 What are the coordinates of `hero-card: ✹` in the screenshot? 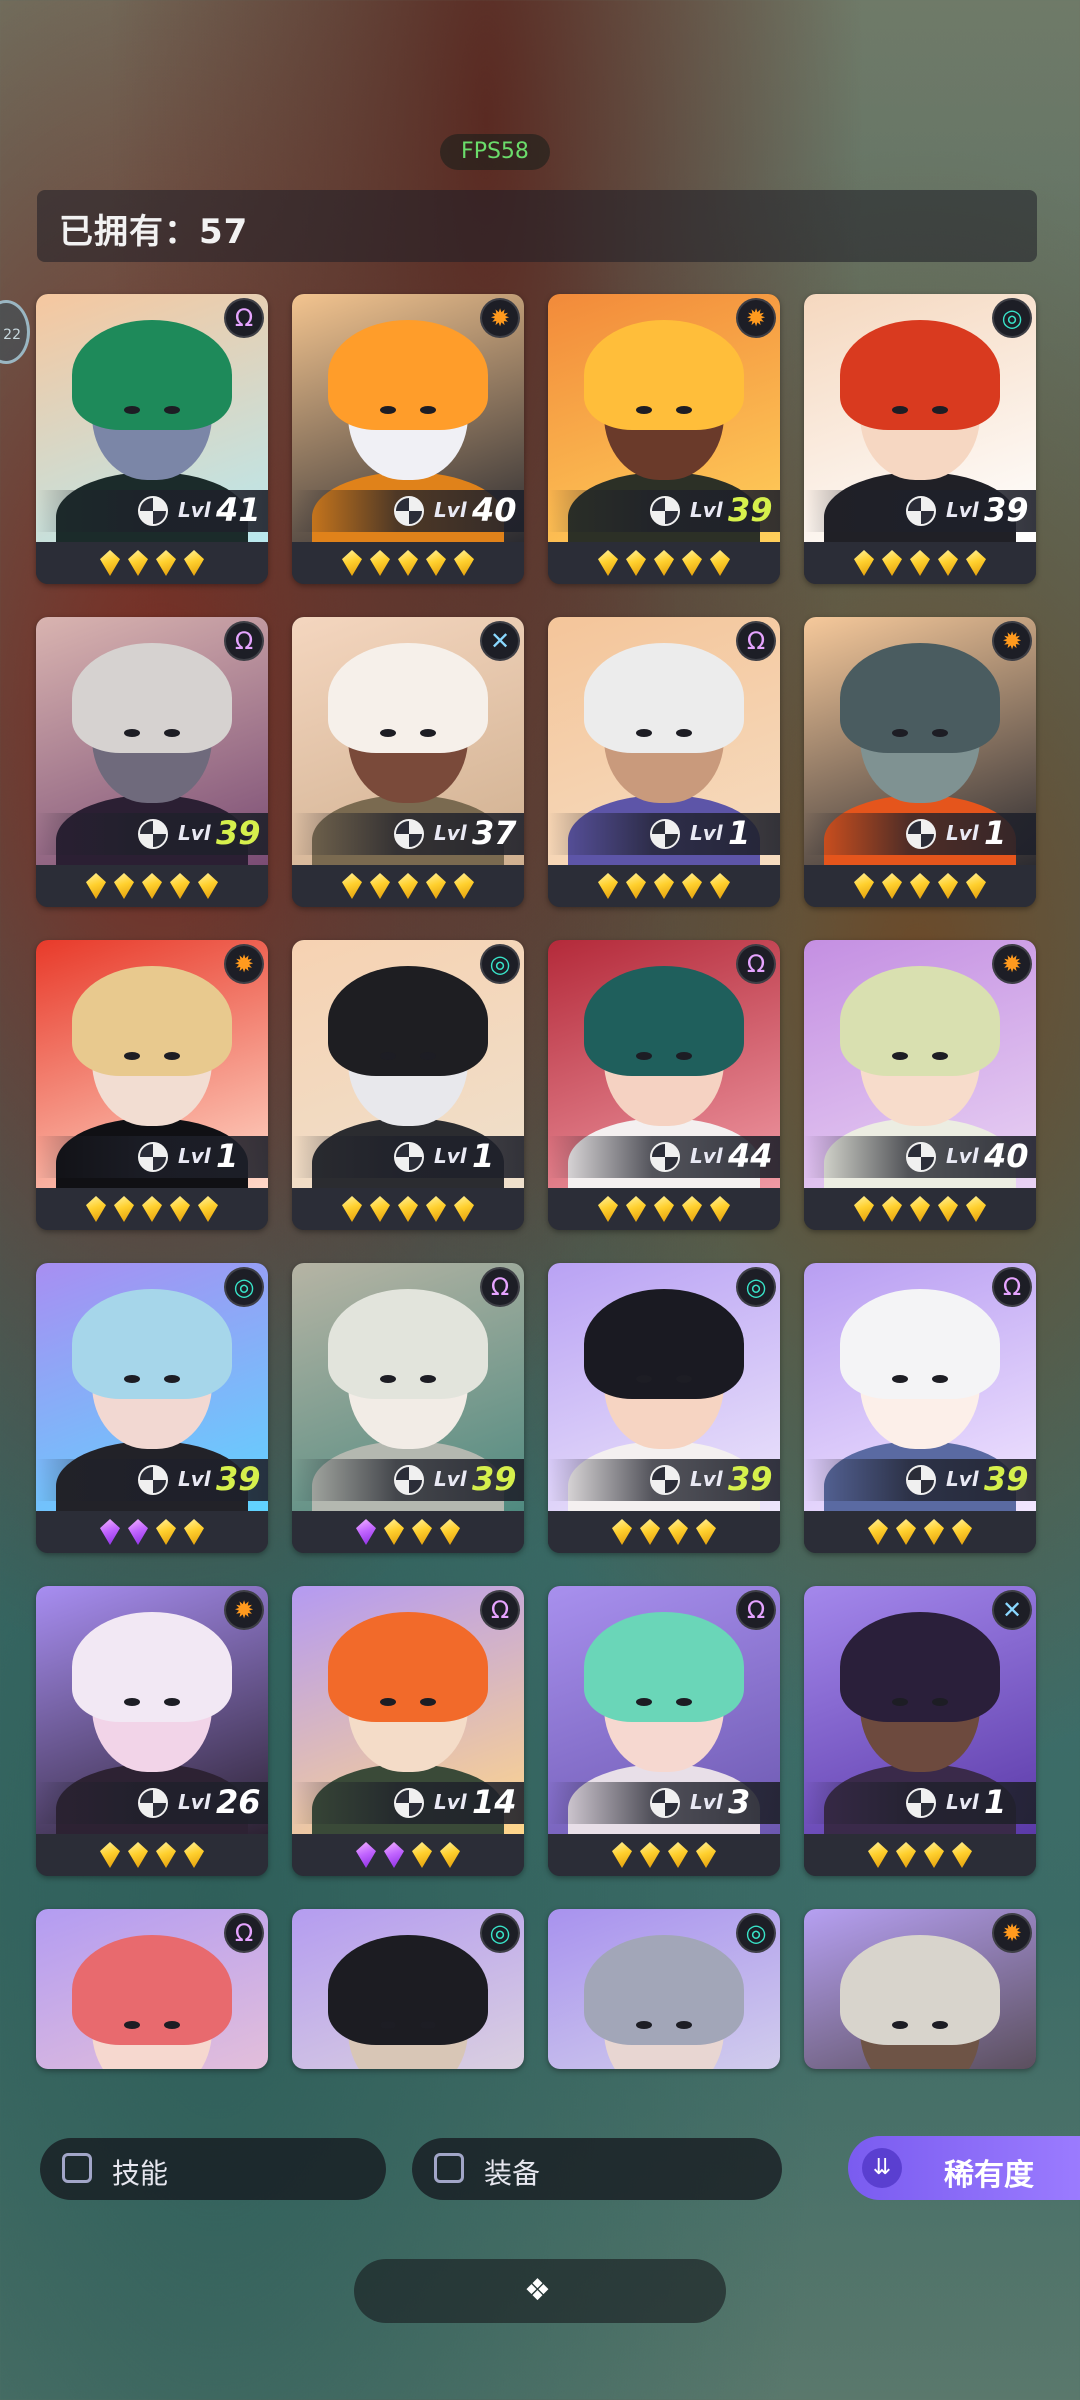 It's located at (920, 1989).